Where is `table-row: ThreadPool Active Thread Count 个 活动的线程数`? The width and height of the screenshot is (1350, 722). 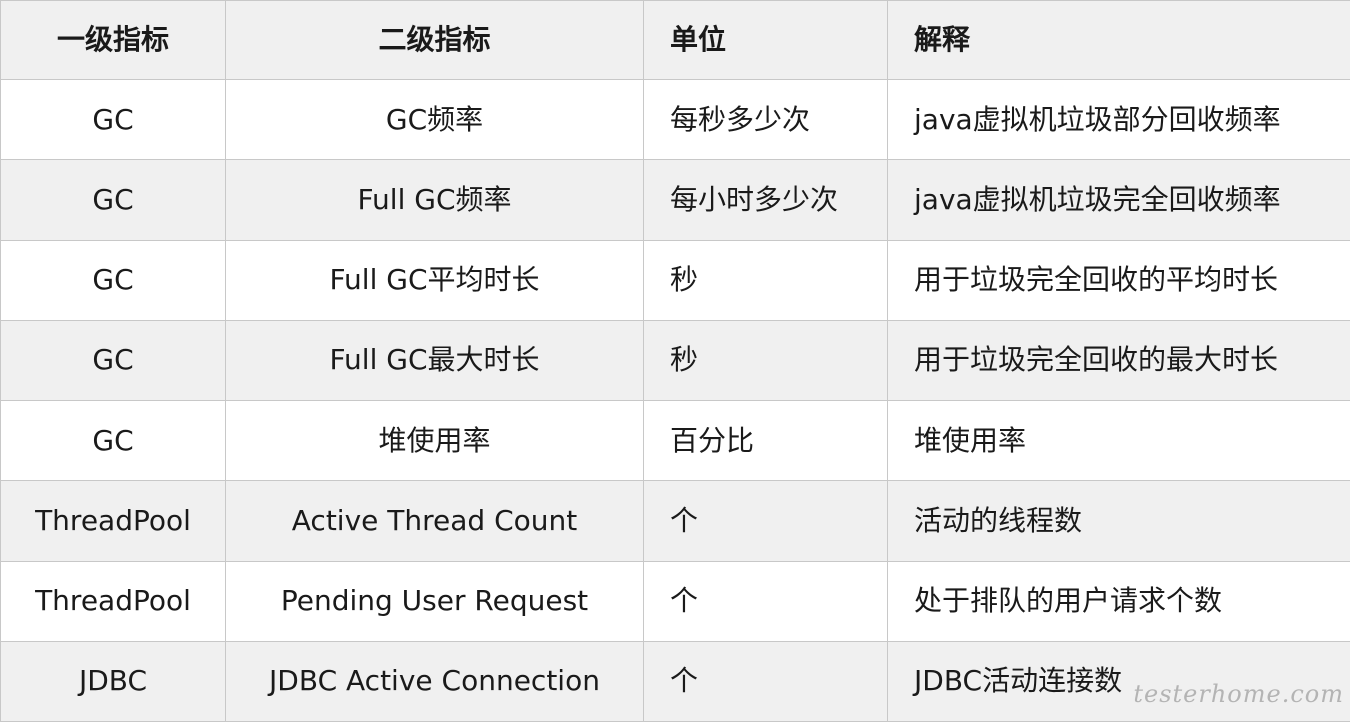 table-row: ThreadPool Active Thread Count 个 活动的线程数 is located at coordinates (675, 521).